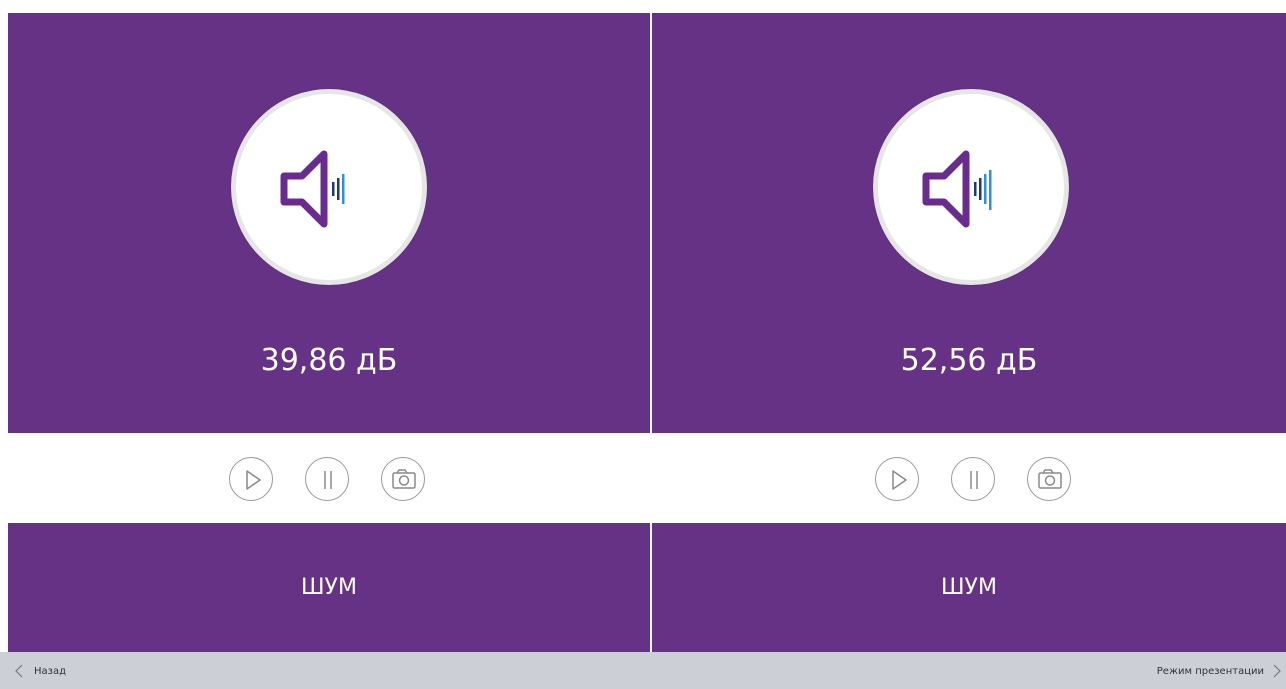  Describe the element at coordinates (969, 360) in the screenshot. I see `decibel-reading: 52,56 дБ` at that location.